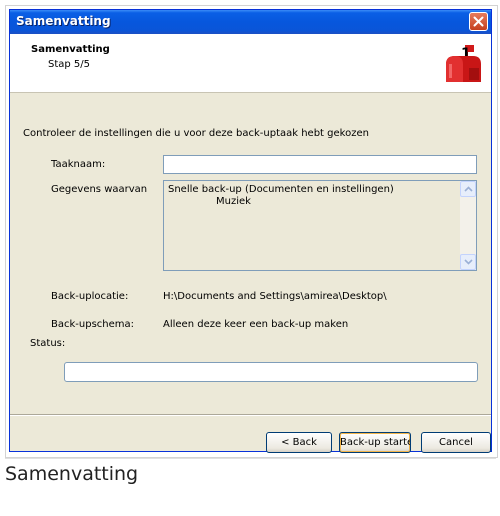 This screenshot has height=516, width=500. What do you see at coordinates (90, 296) in the screenshot?
I see `location-label: Back-uplocatie:` at bounding box center [90, 296].